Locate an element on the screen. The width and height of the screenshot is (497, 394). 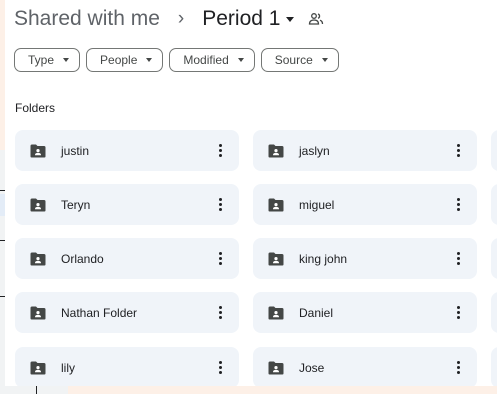
folder-card: Nathan Folder is located at coordinates (127, 312).